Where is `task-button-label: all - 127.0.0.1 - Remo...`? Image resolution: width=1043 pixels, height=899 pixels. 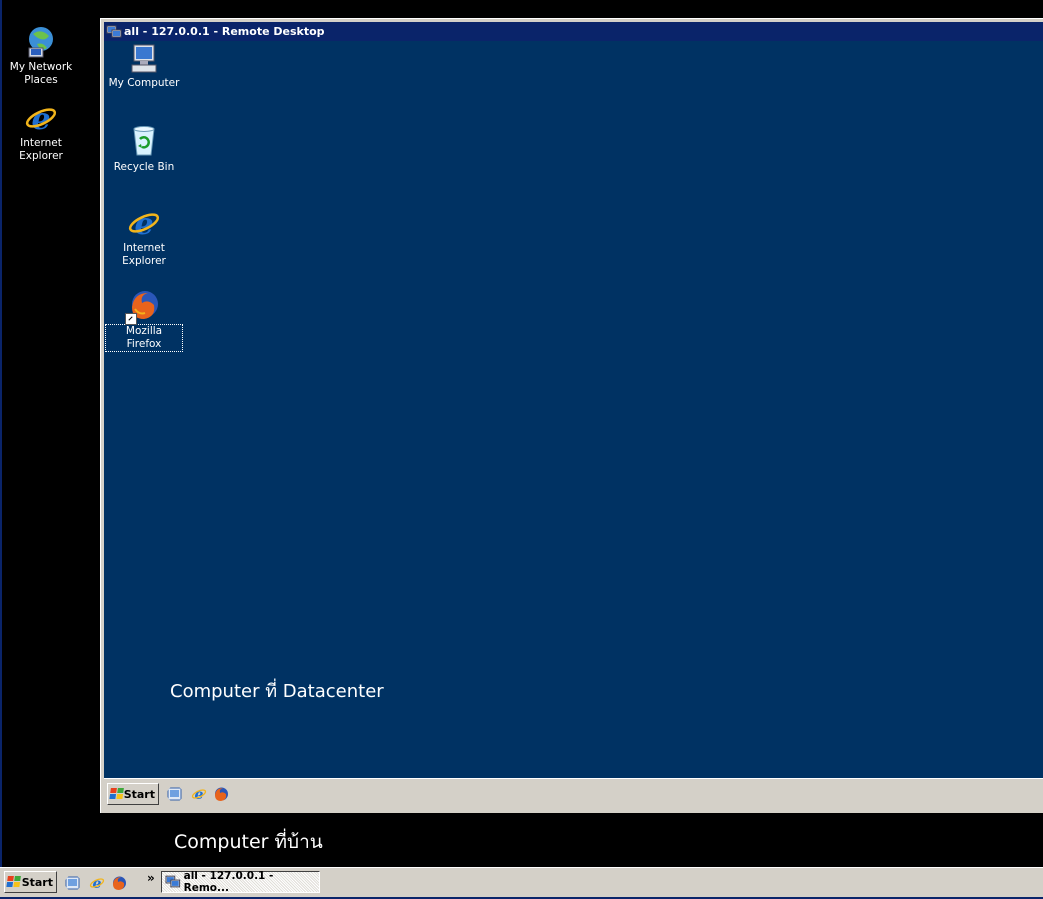
task-button-label: all - 127.0.0.1 - Remo... is located at coordinates (228, 882).